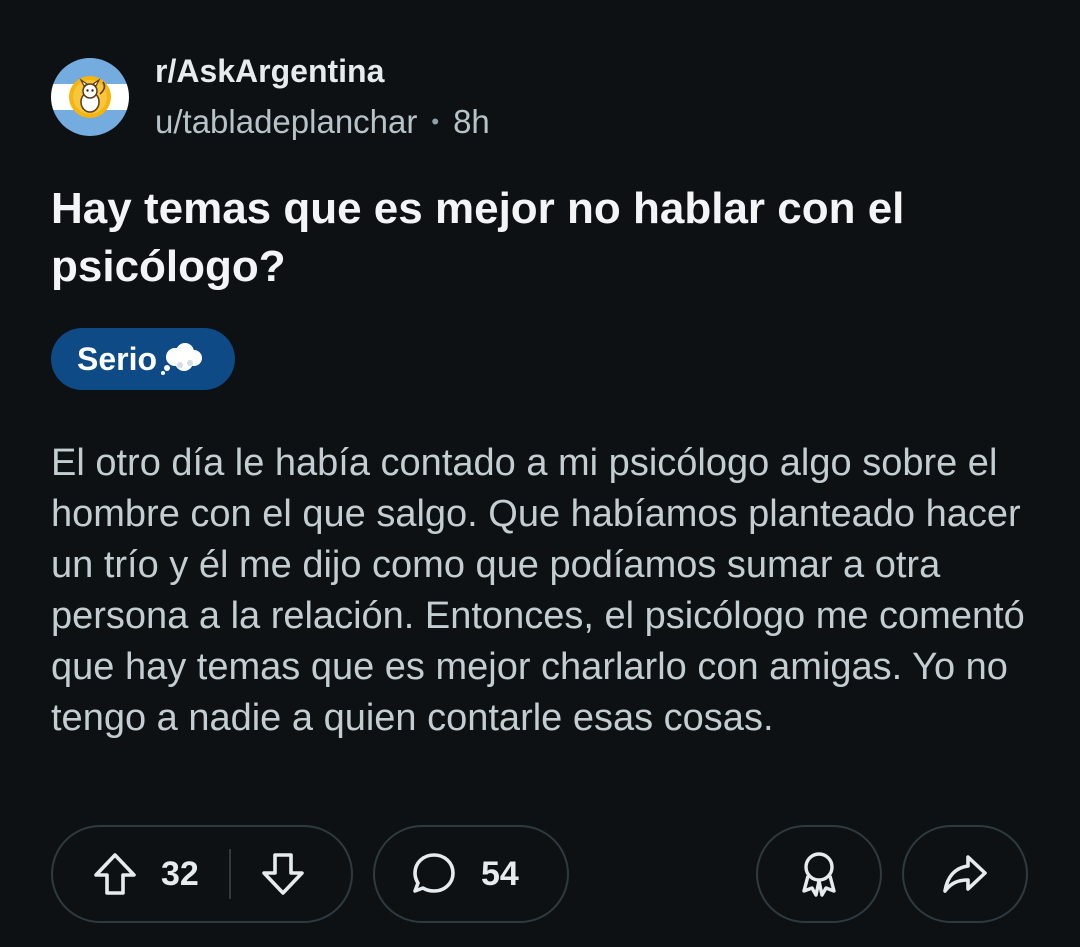  What do you see at coordinates (229, 874) in the screenshot?
I see `vote-divider` at bounding box center [229, 874].